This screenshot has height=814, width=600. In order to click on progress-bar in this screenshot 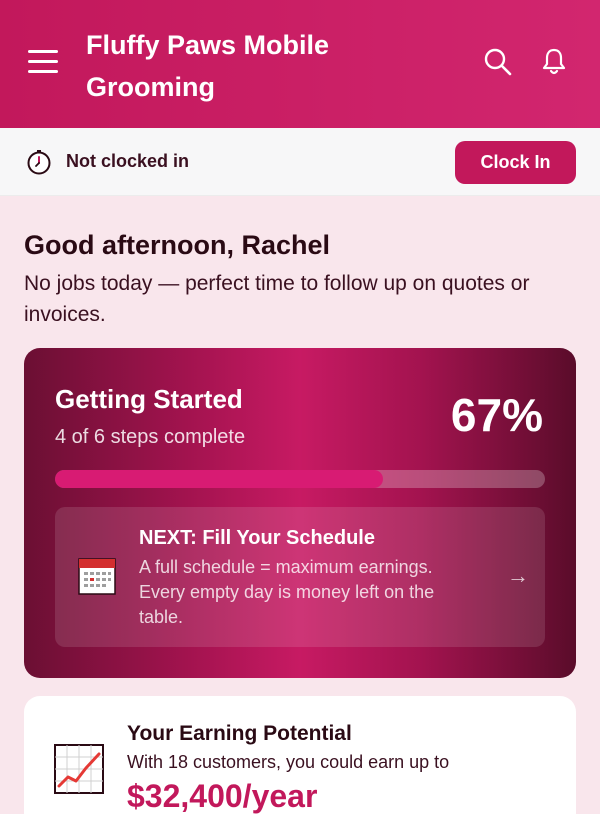, I will do `click(300, 479)`.